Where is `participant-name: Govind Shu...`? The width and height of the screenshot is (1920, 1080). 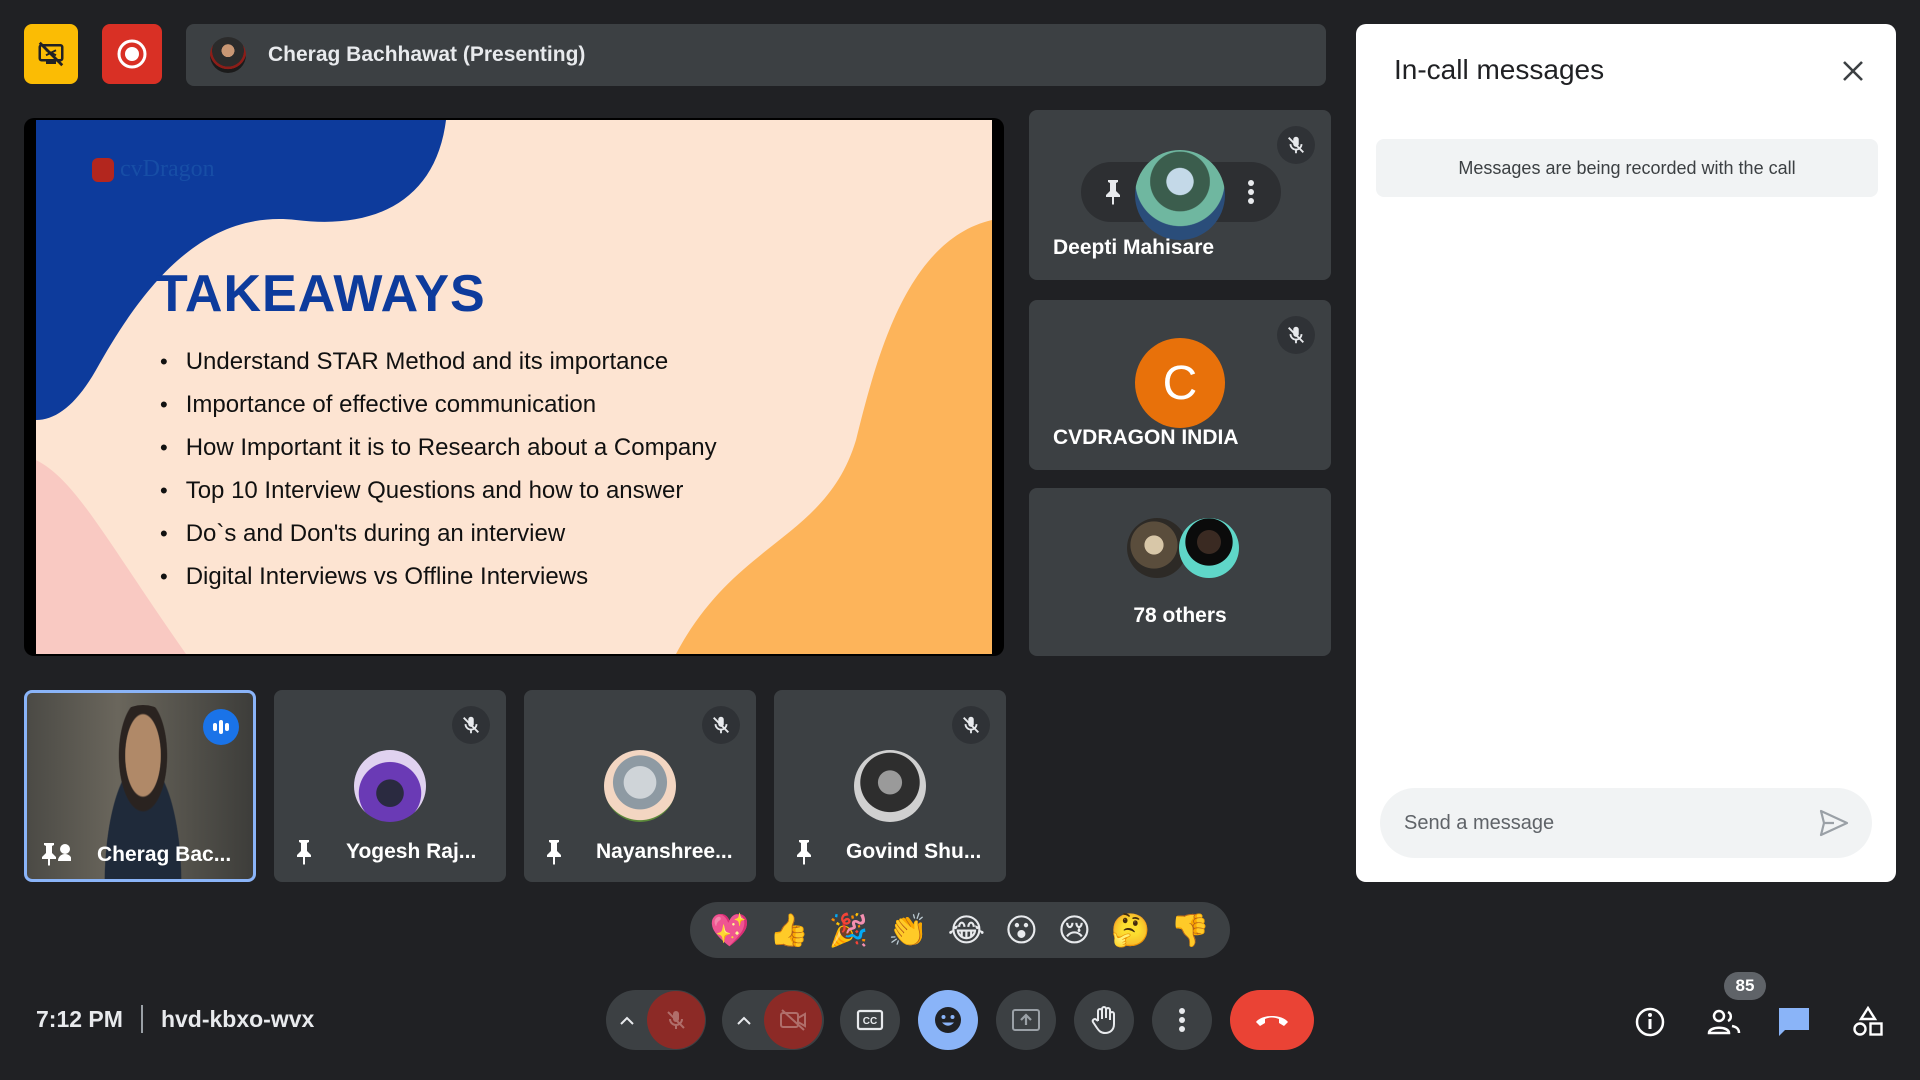
participant-name: Govind Shu... is located at coordinates (914, 851).